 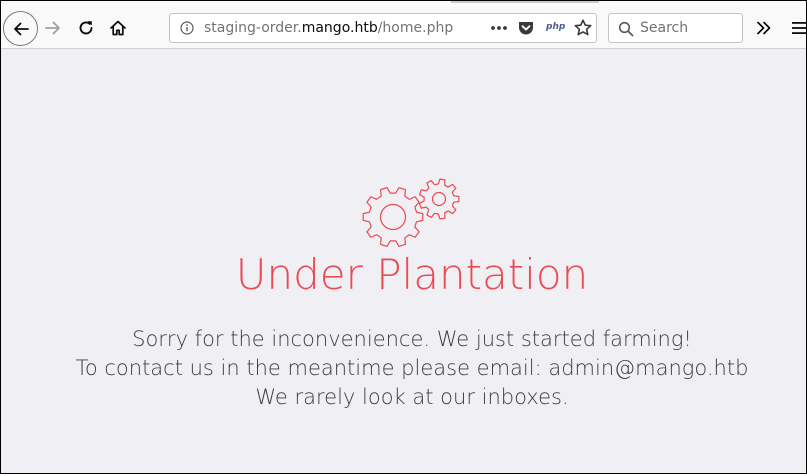 I want to click on forward-button, so click(x=53, y=28).